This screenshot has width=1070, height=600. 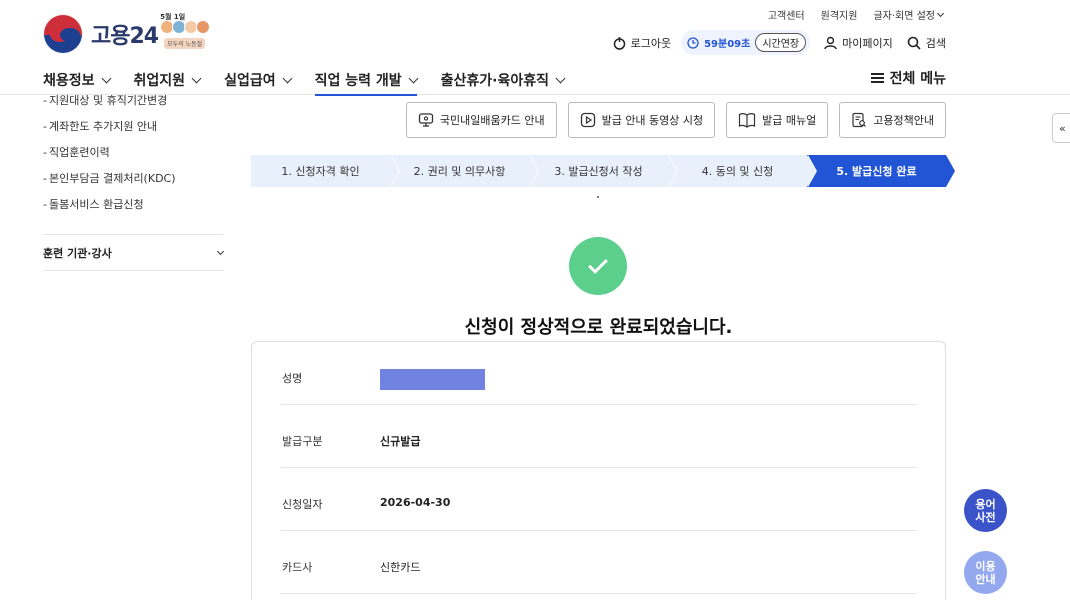 What do you see at coordinates (133, 186) in the screenshot?
I see `sidebar-item-copay-kdc: 본인부담금 결제처리(KDC)` at bounding box center [133, 186].